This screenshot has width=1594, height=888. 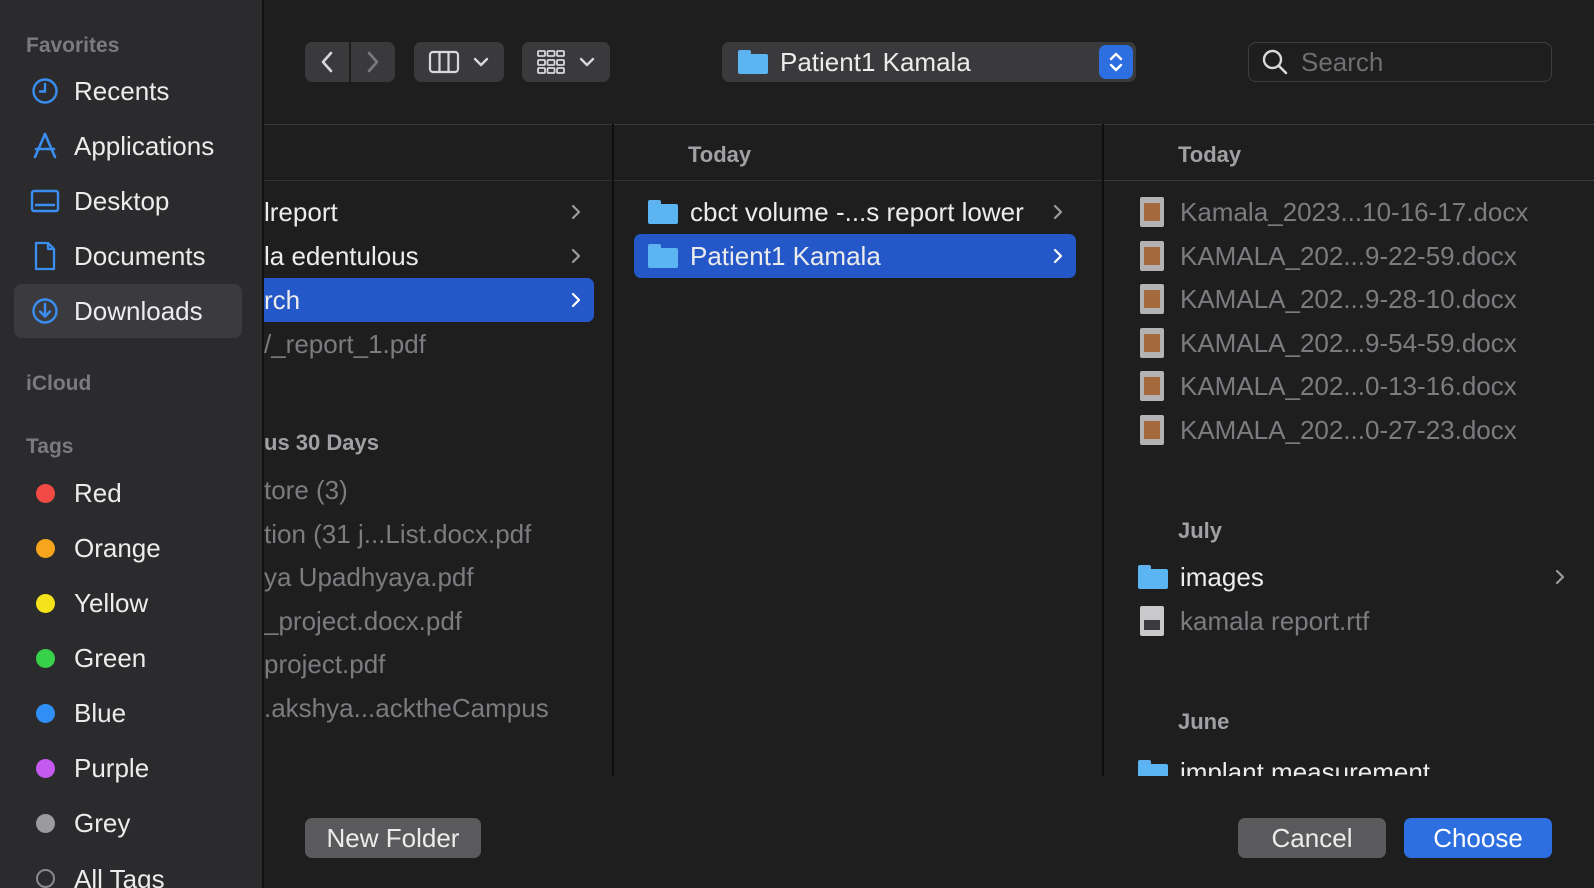 What do you see at coordinates (45, 146) in the screenshot?
I see `applications-icon` at bounding box center [45, 146].